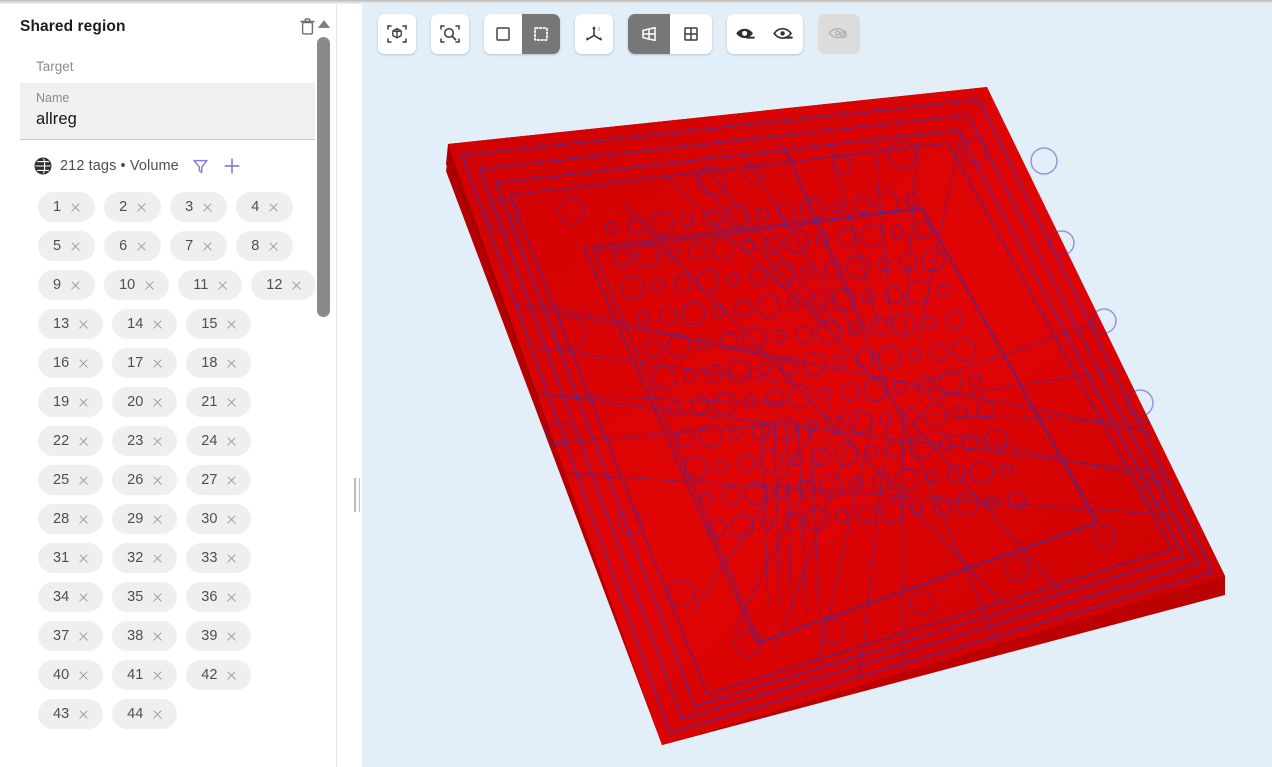 The width and height of the screenshot is (1272, 767). Describe the element at coordinates (145, 558) in the screenshot. I see `tag-chip: 32` at that location.